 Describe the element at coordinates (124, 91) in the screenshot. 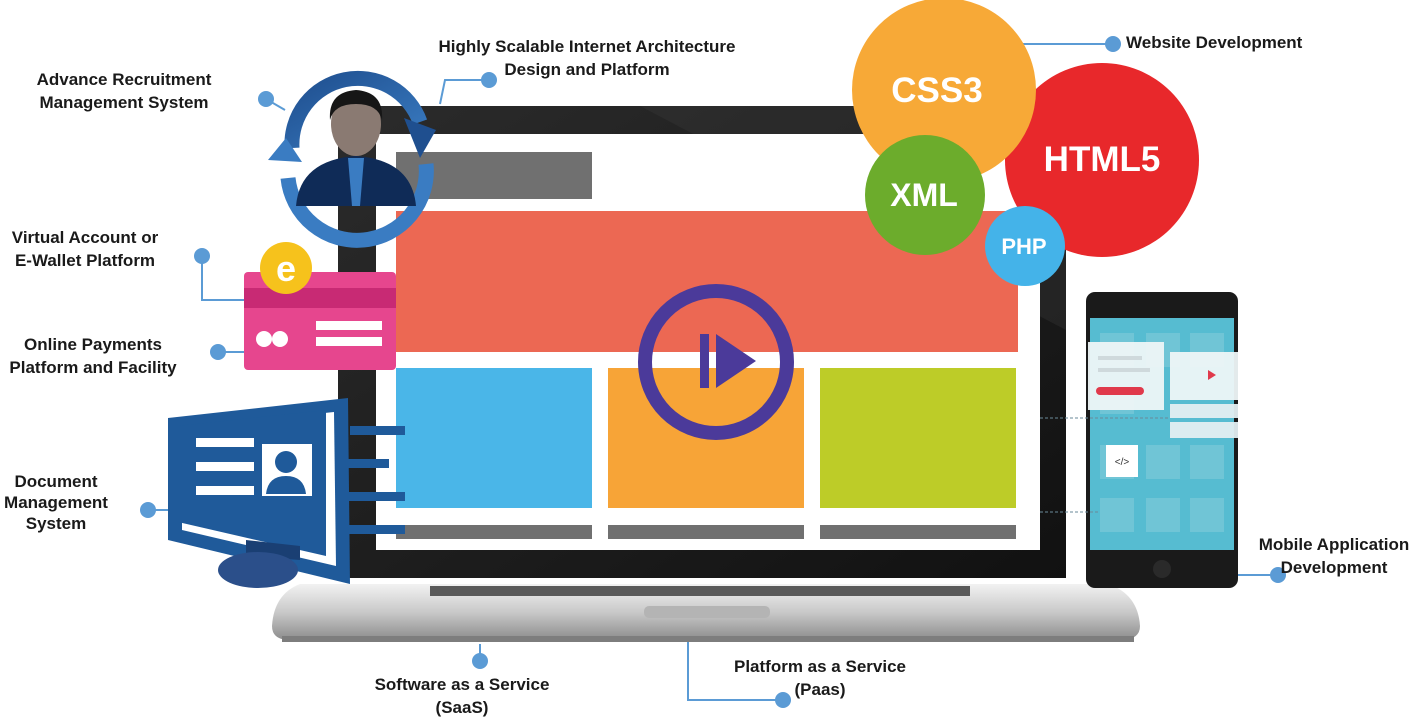

I see `label-recruitment: Advance Recruitment Management System` at that location.